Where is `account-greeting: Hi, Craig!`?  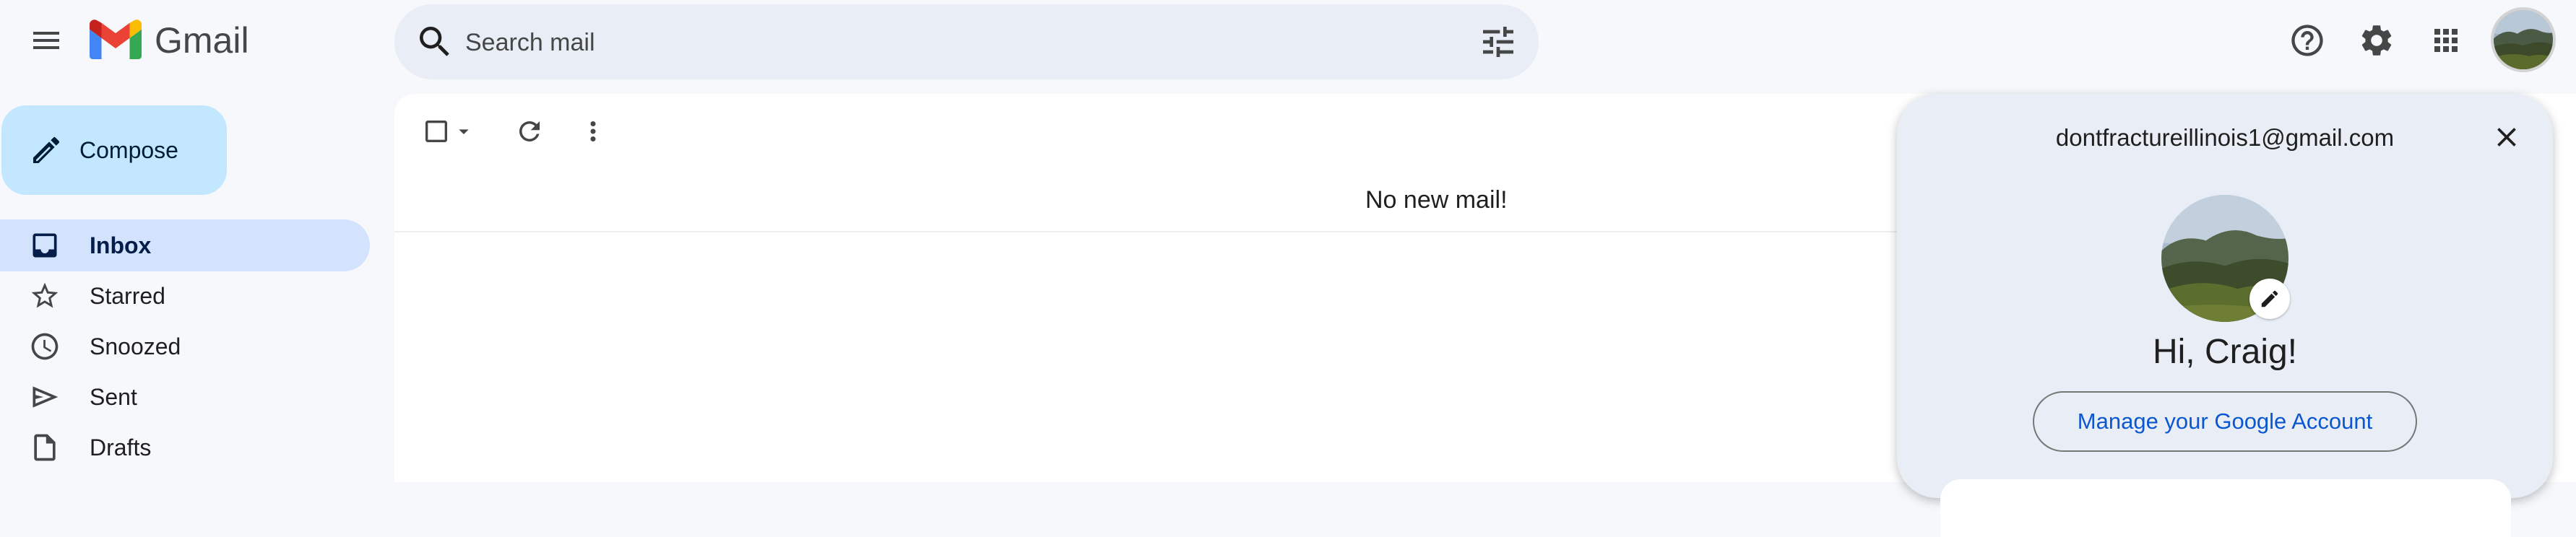
account-greeting: Hi, Craig! is located at coordinates (2225, 352).